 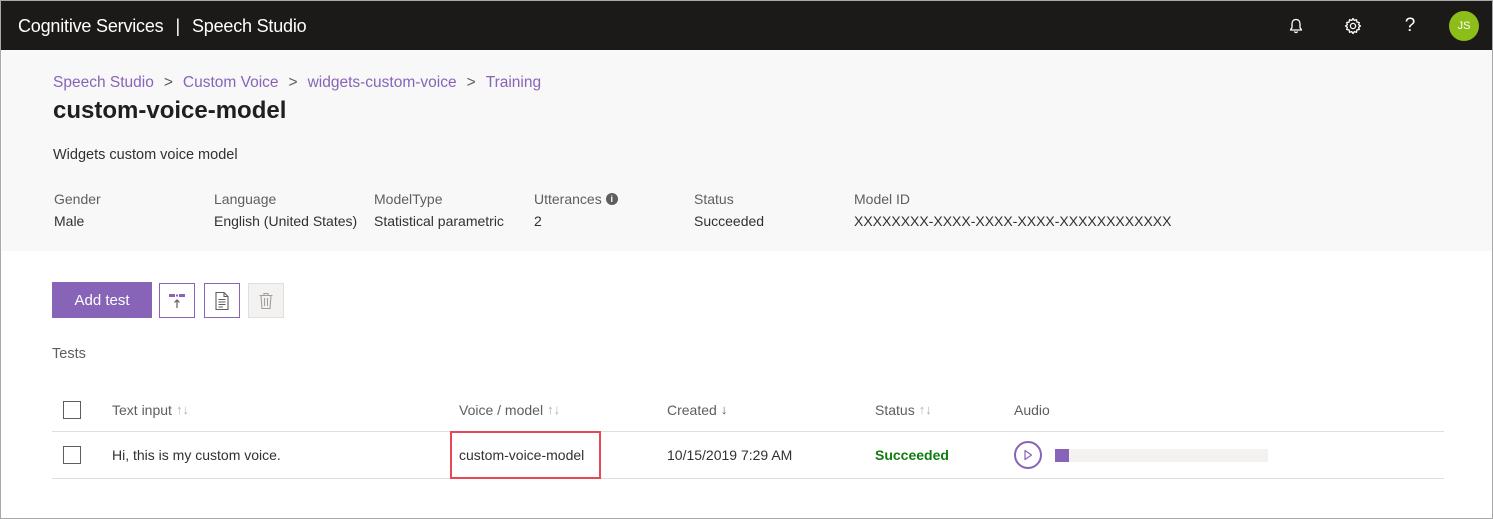 I want to click on property-label: Status, so click(x=714, y=199).